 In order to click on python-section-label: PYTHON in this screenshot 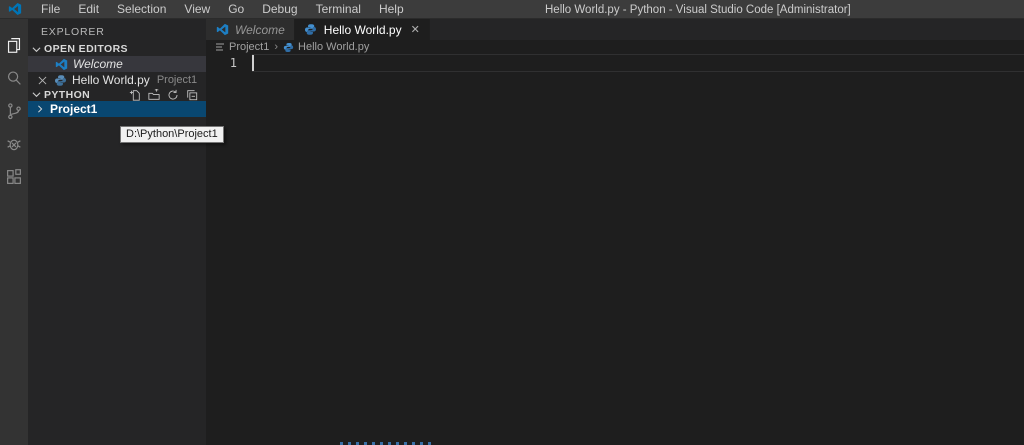, I will do `click(67, 94)`.